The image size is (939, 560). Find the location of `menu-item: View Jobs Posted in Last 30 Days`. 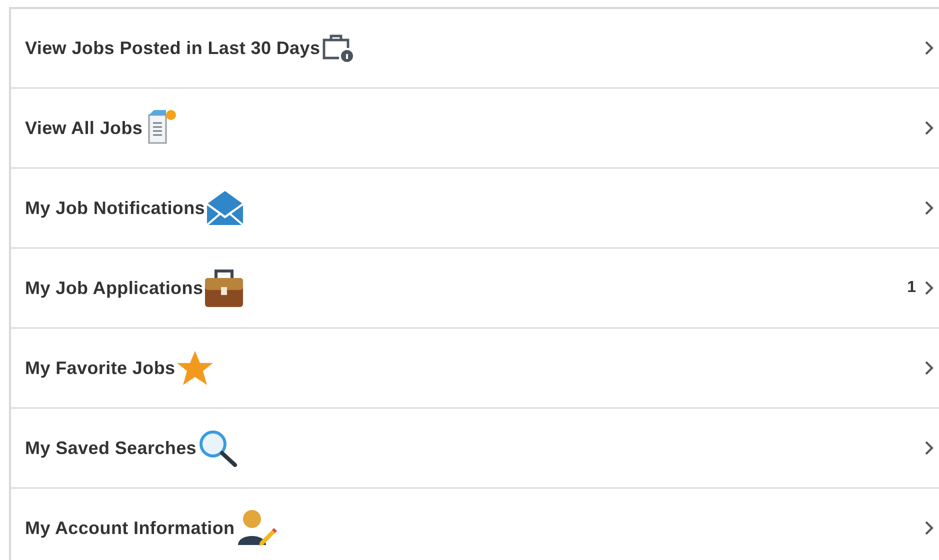

menu-item: View Jobs Posted in Last 30 Days is located at coordinates (475, 49).